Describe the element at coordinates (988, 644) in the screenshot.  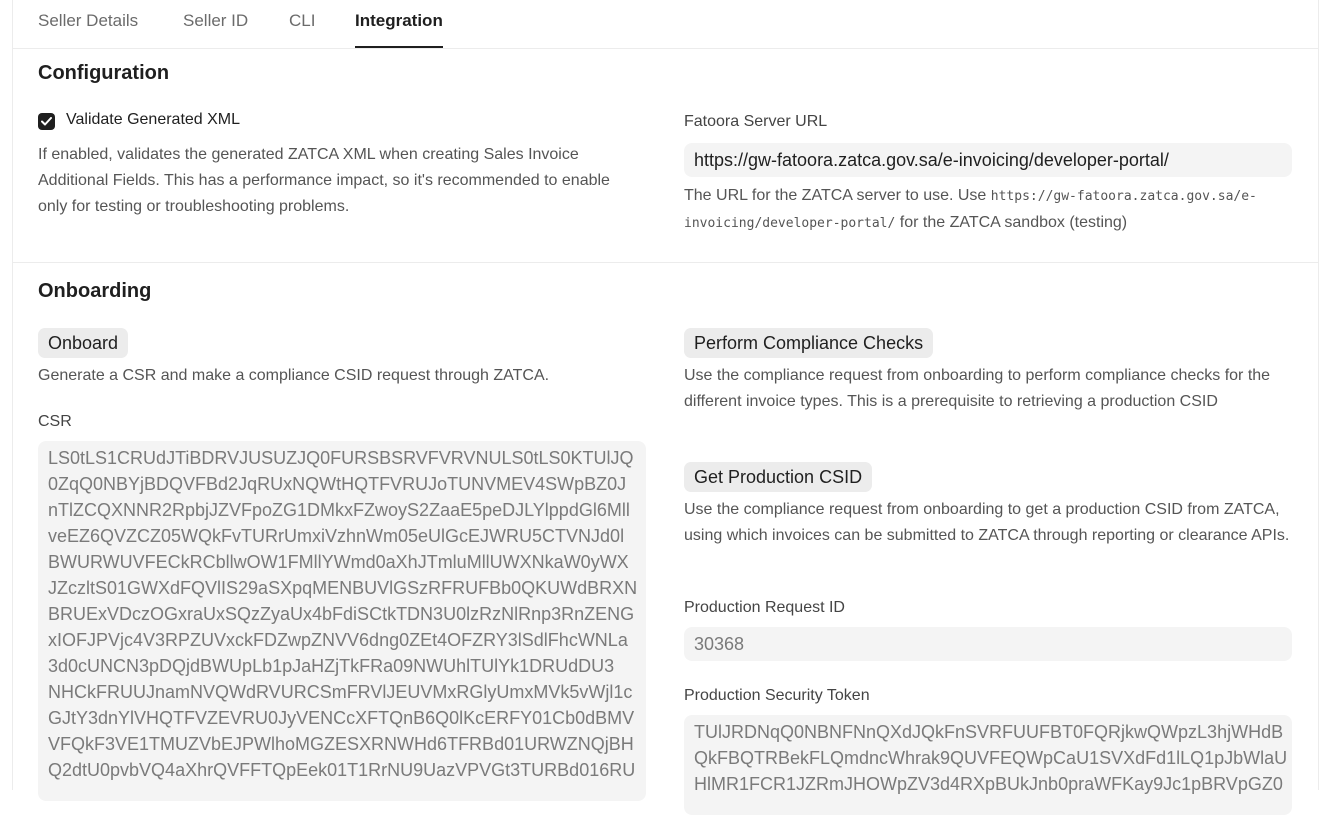
I see `production-request-id-field: 30368` at that location.